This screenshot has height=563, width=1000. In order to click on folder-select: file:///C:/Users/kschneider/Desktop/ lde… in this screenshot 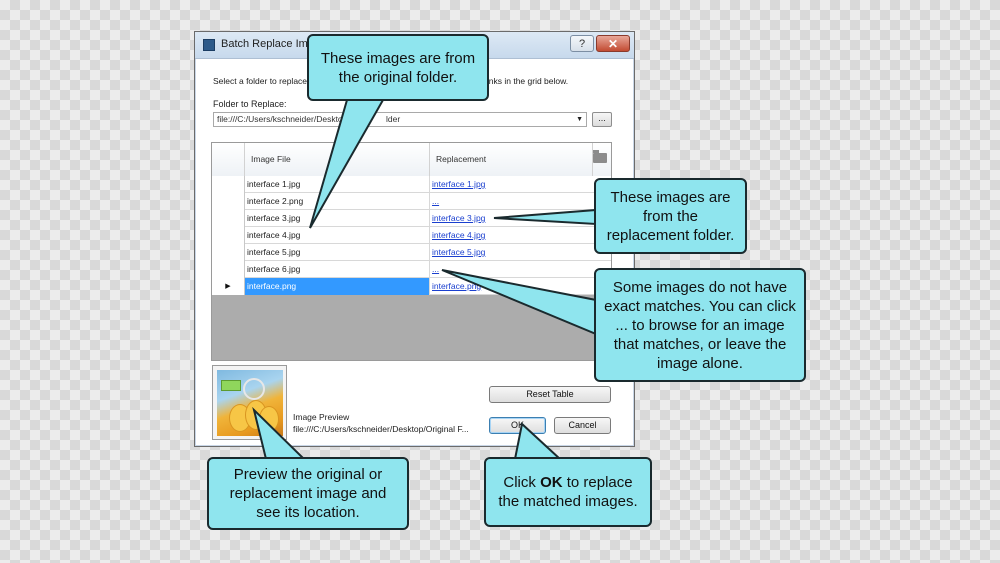, I will do `click(400, 119)`.